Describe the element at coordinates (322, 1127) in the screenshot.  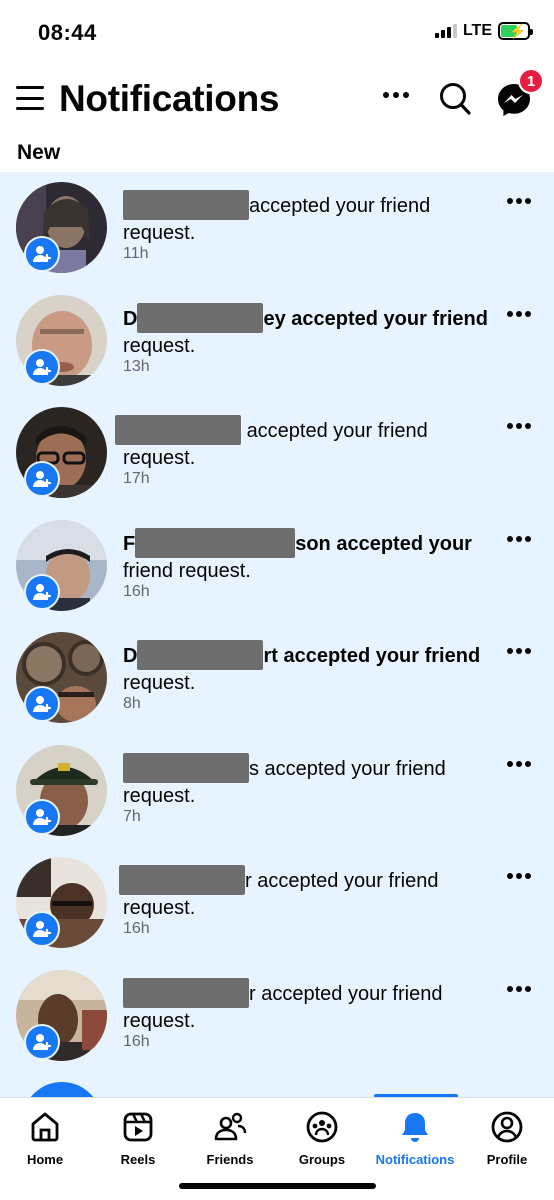
I see `groups-icon` at that location.